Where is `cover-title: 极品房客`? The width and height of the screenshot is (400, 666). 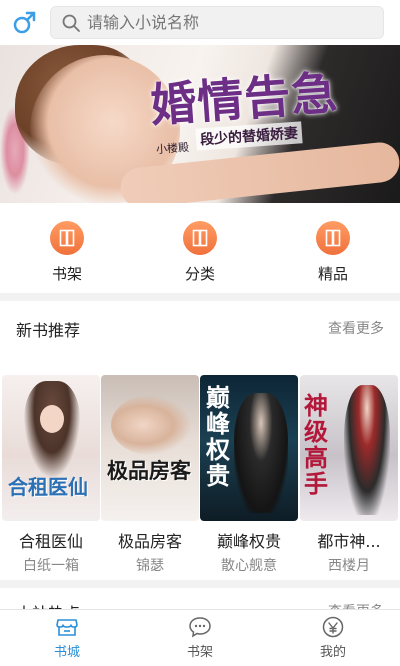
cover-title: 极品房客 is located at coordinates (149, 470).